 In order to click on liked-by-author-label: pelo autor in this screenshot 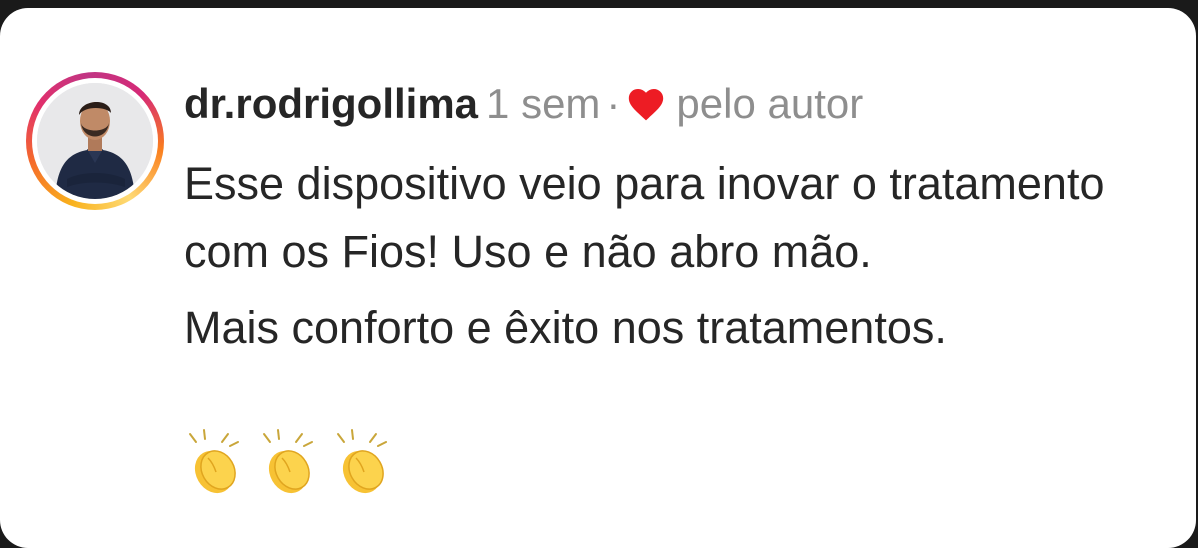, I will do `click(770, 103)`.